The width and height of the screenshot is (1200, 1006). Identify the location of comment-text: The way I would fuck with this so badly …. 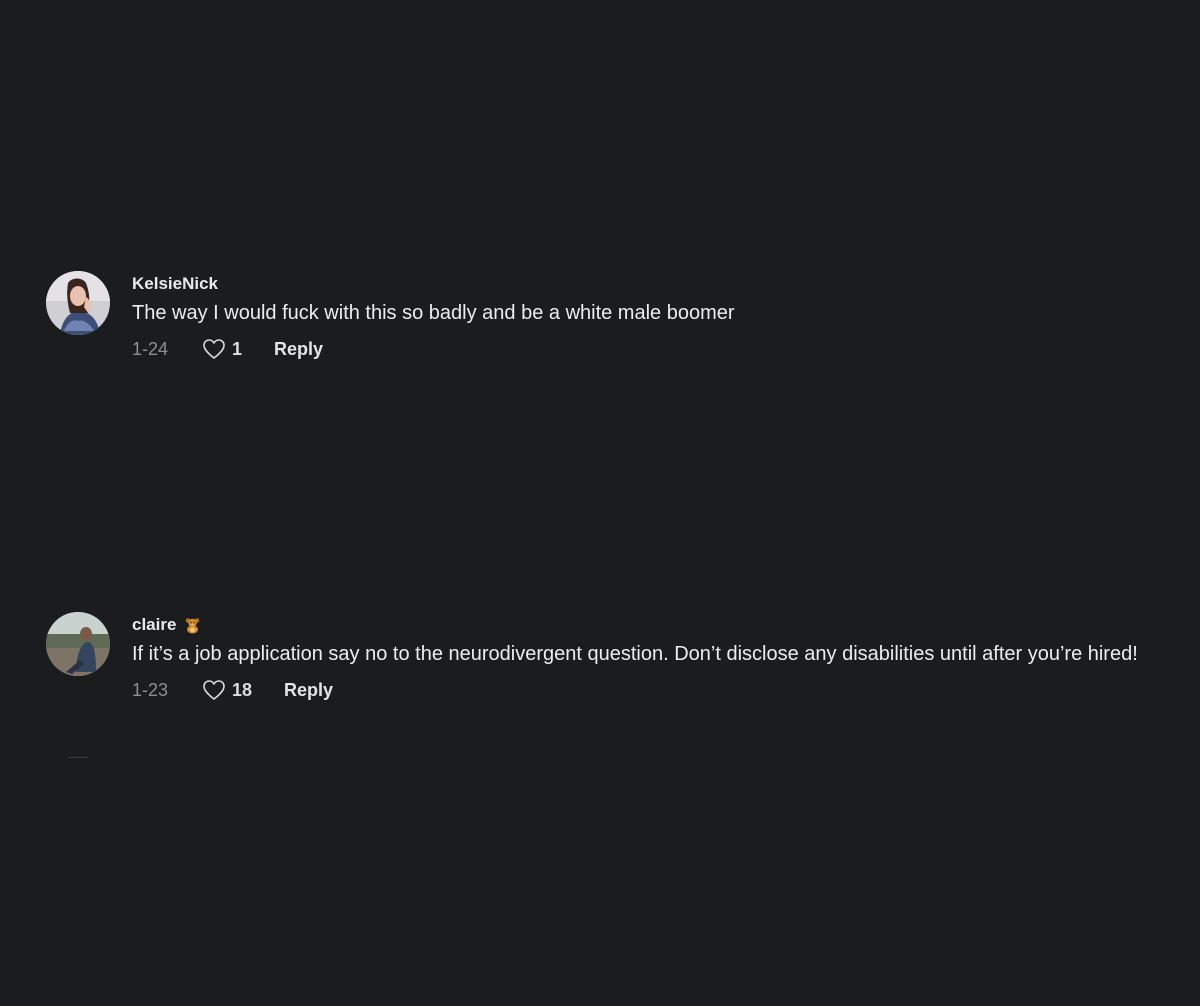
(433, 313).